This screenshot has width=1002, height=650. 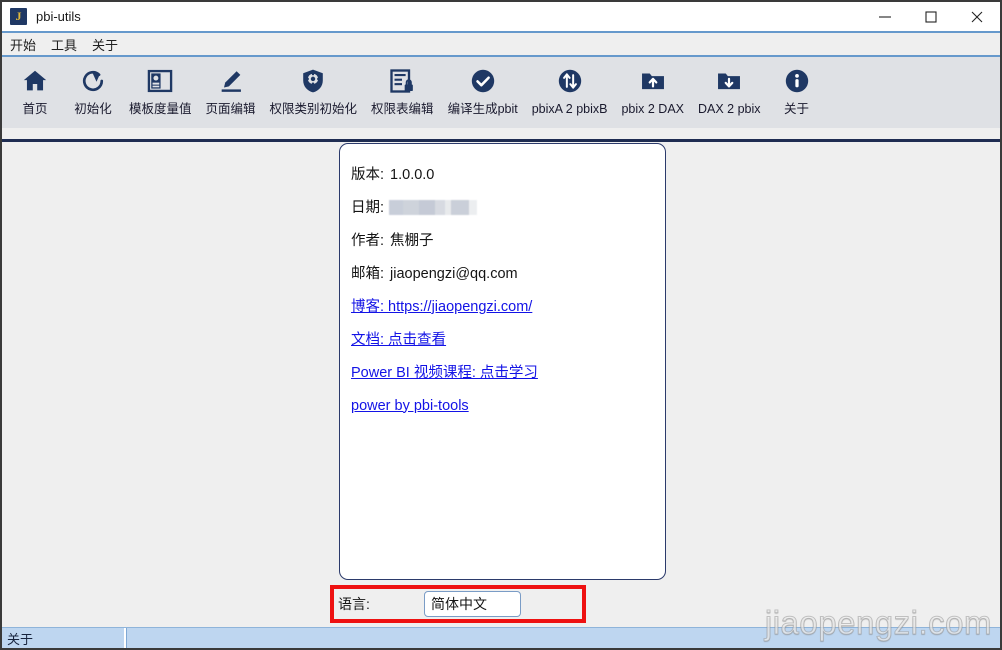 What do you see at coordinates (412, 240) in the screenshot?
I see `about-author-value: 焦棚子` at bounding box center [412, 240].